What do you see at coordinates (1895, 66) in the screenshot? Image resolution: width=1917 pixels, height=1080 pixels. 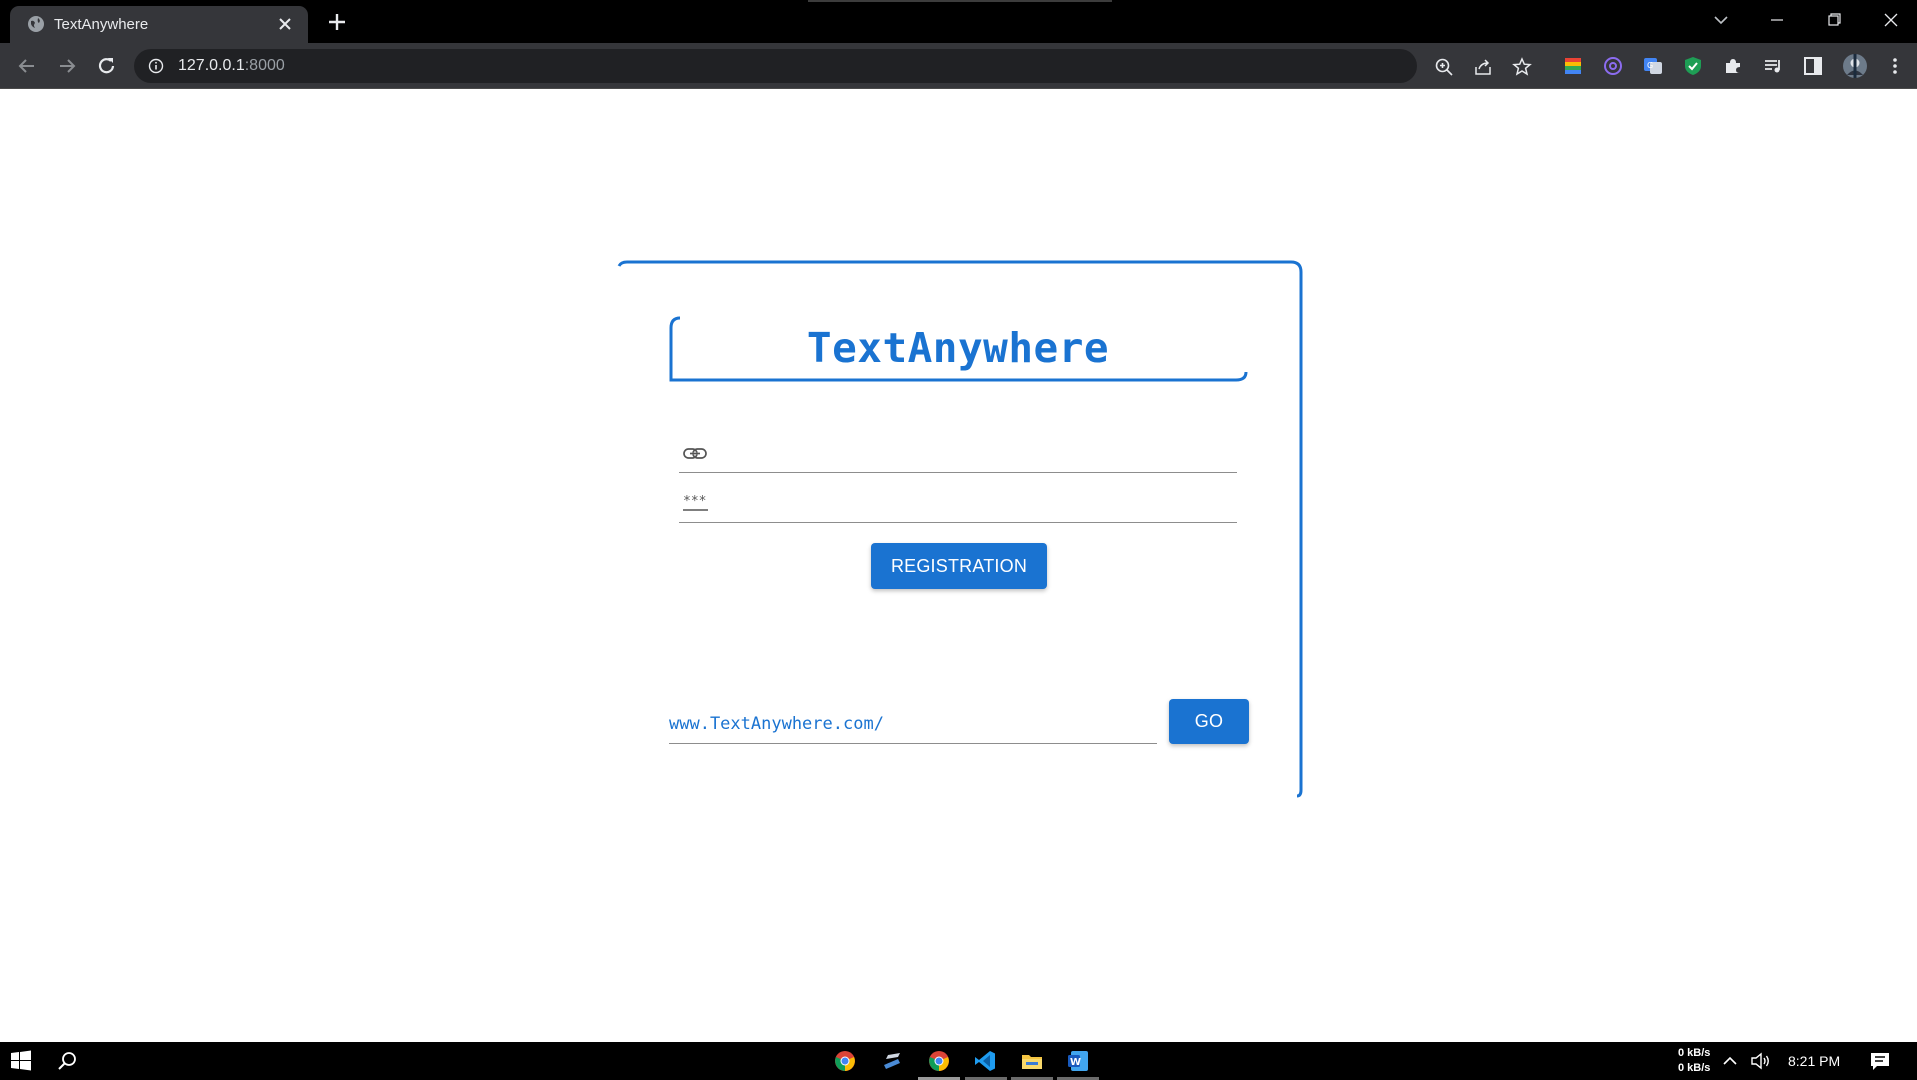 I see `browser-menu-icon` at bounding box center [1895, 66].